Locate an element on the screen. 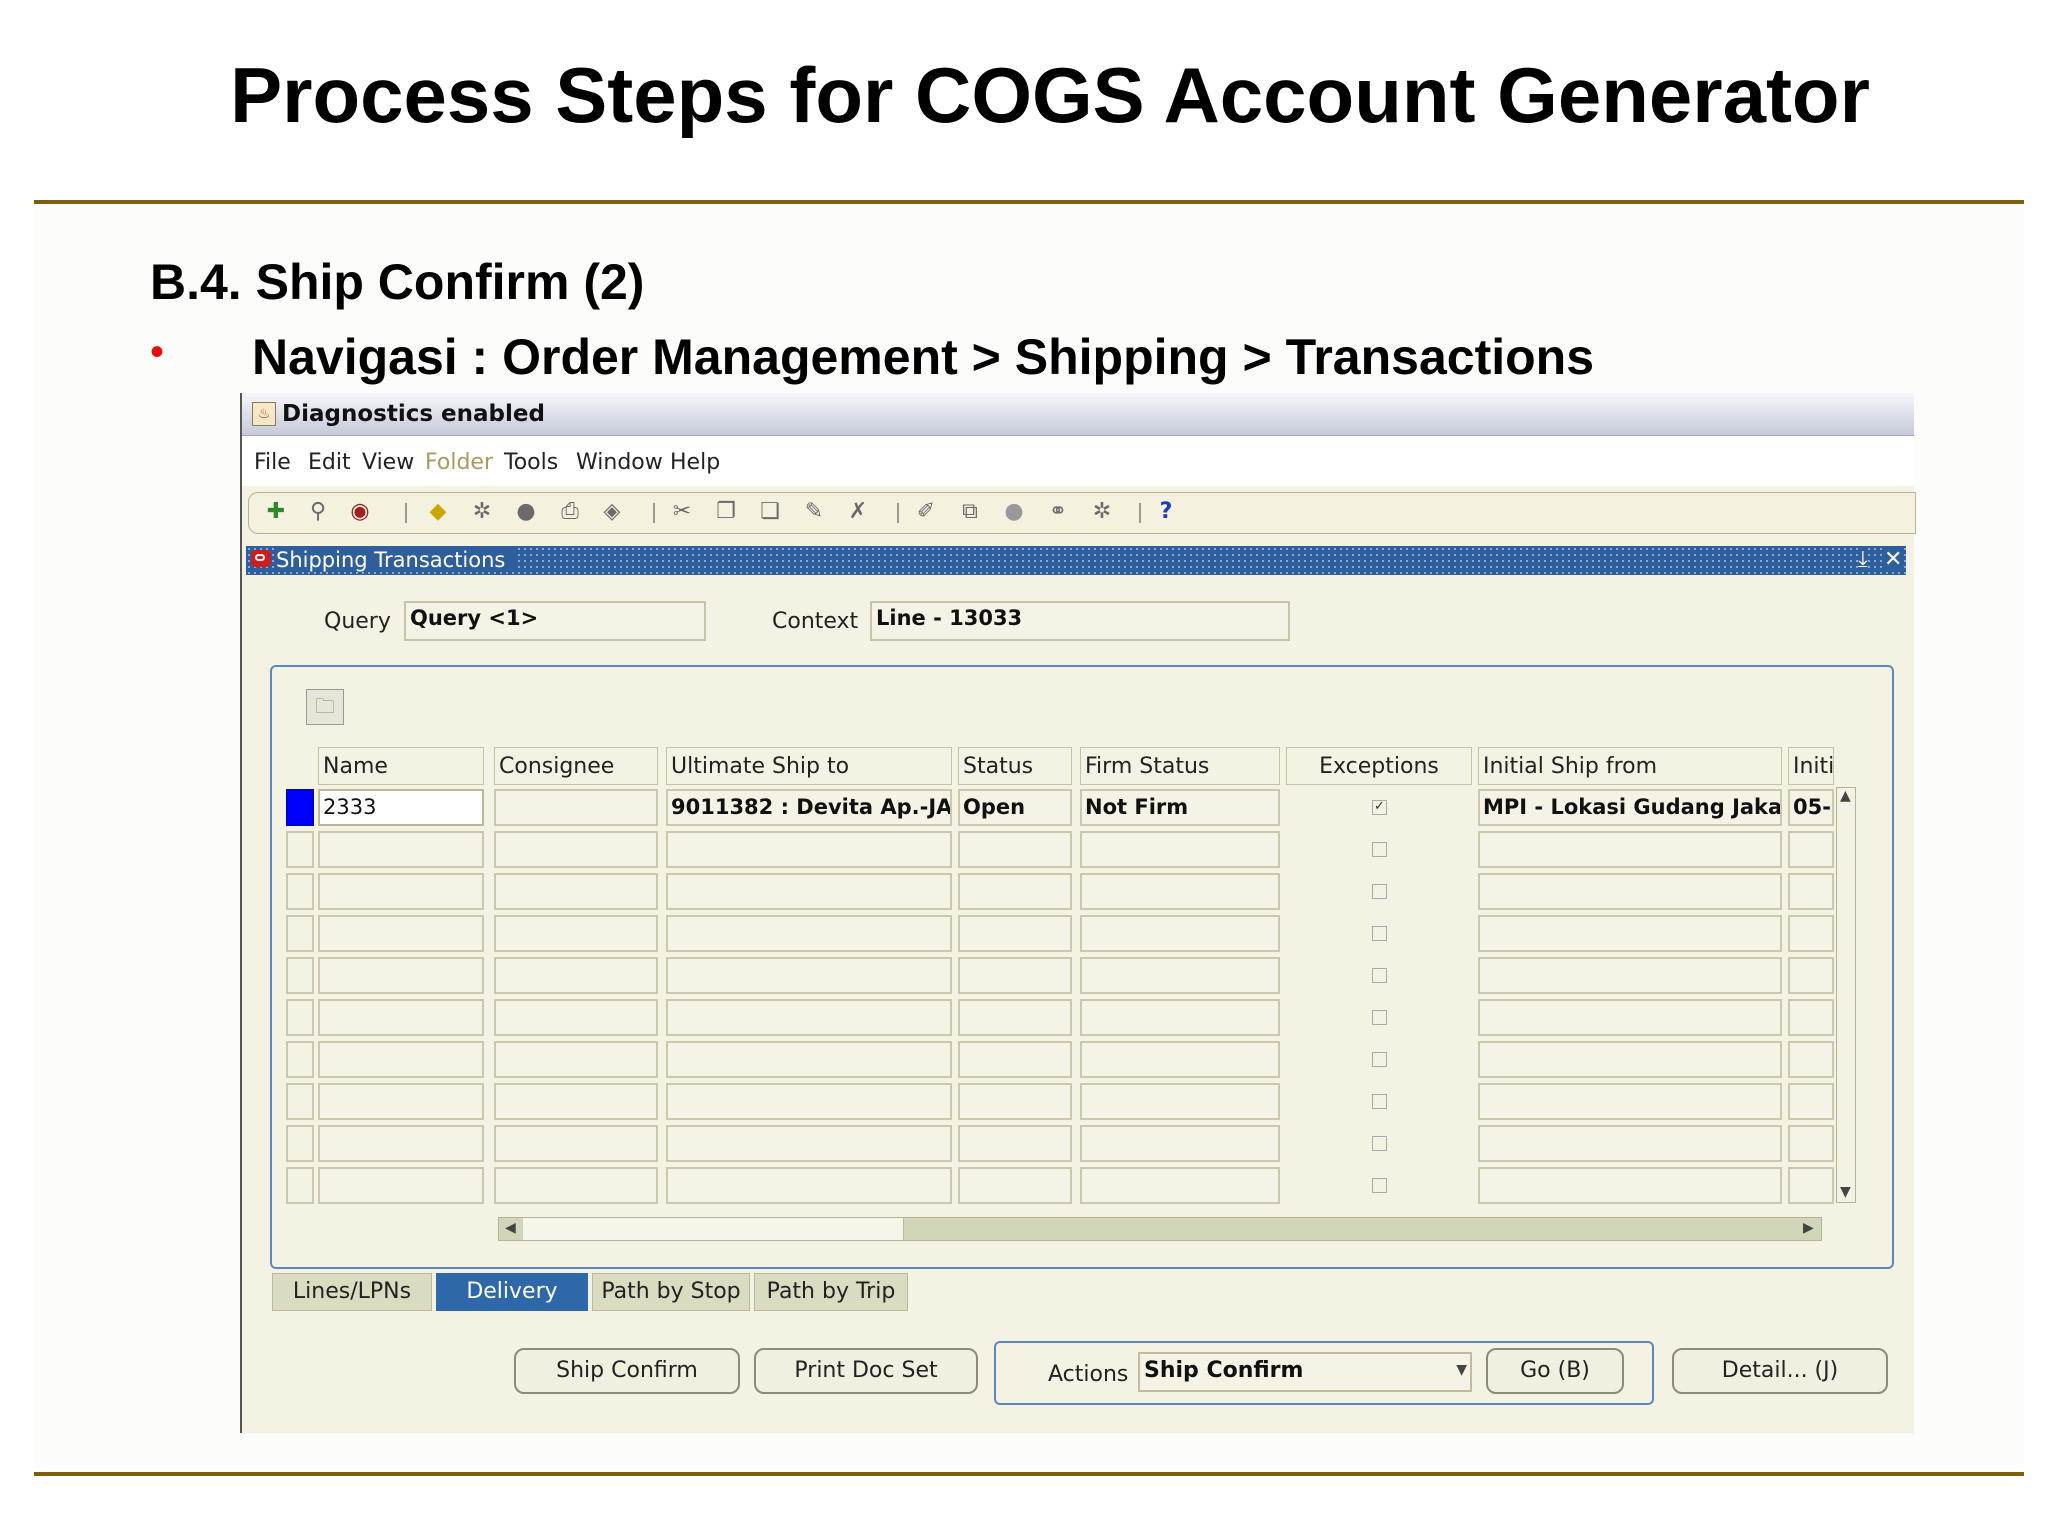 The image size is (2048, 1536). tab-lines-lpns: Lines/LPNs is located at coordinates (352, 1292).